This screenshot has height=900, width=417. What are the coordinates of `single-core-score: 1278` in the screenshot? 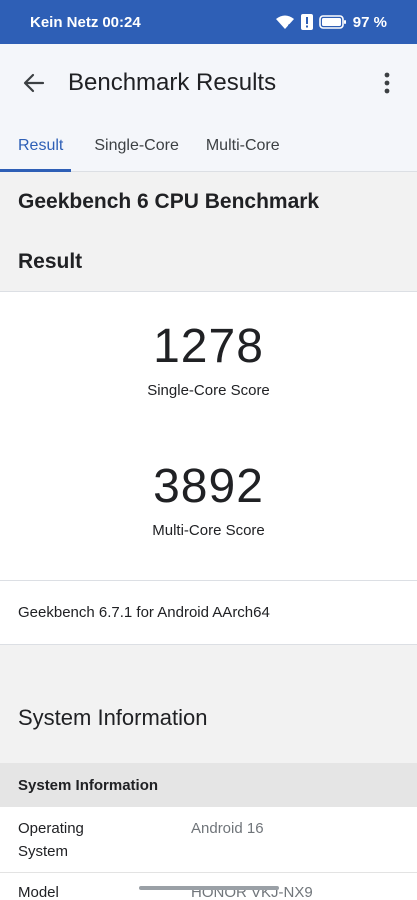 It's located at (208, 346).